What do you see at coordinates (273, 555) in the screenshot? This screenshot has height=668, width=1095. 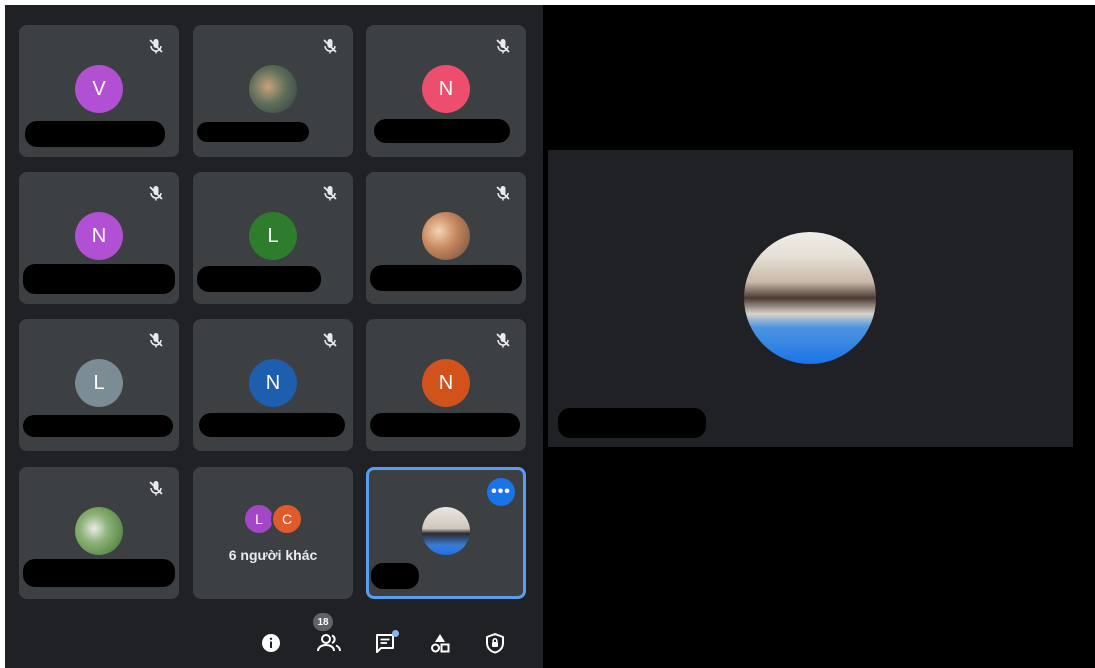 I see `others-count-label: 6 người khác` at bounding box center [273, 555].